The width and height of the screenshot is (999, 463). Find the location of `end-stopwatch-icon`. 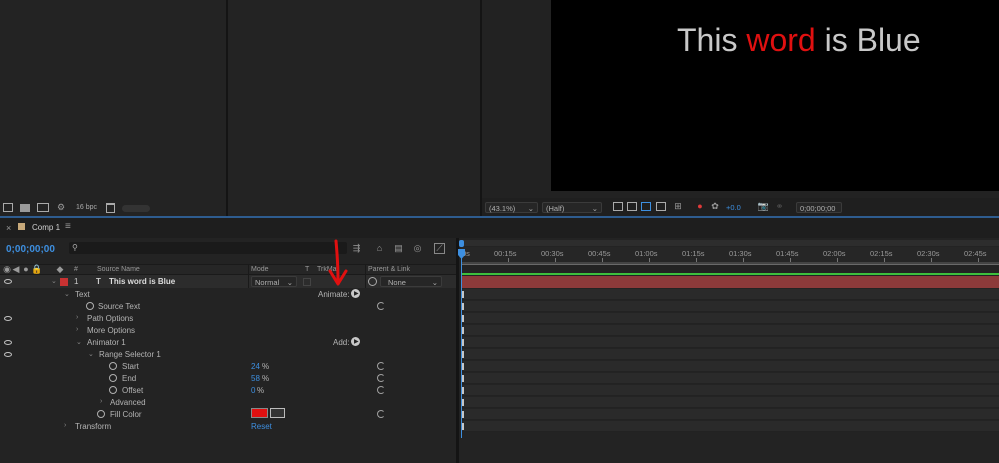

end-stopwatch-icon is located at coordinates (113, 378).